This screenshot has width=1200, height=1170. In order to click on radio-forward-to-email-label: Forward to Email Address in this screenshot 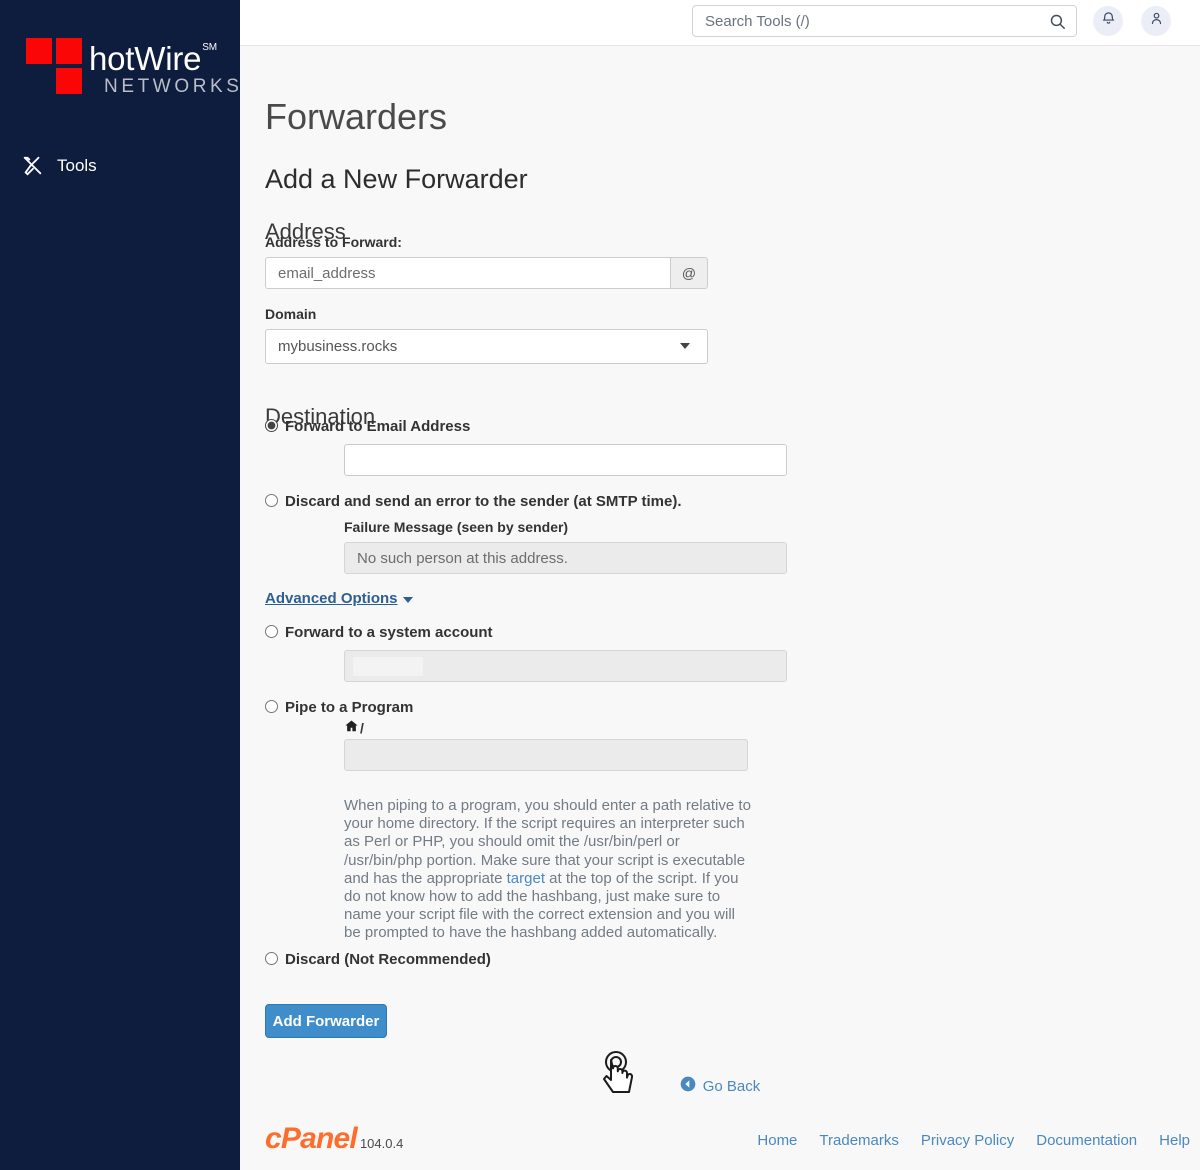, I will do `click(378, 426)`.